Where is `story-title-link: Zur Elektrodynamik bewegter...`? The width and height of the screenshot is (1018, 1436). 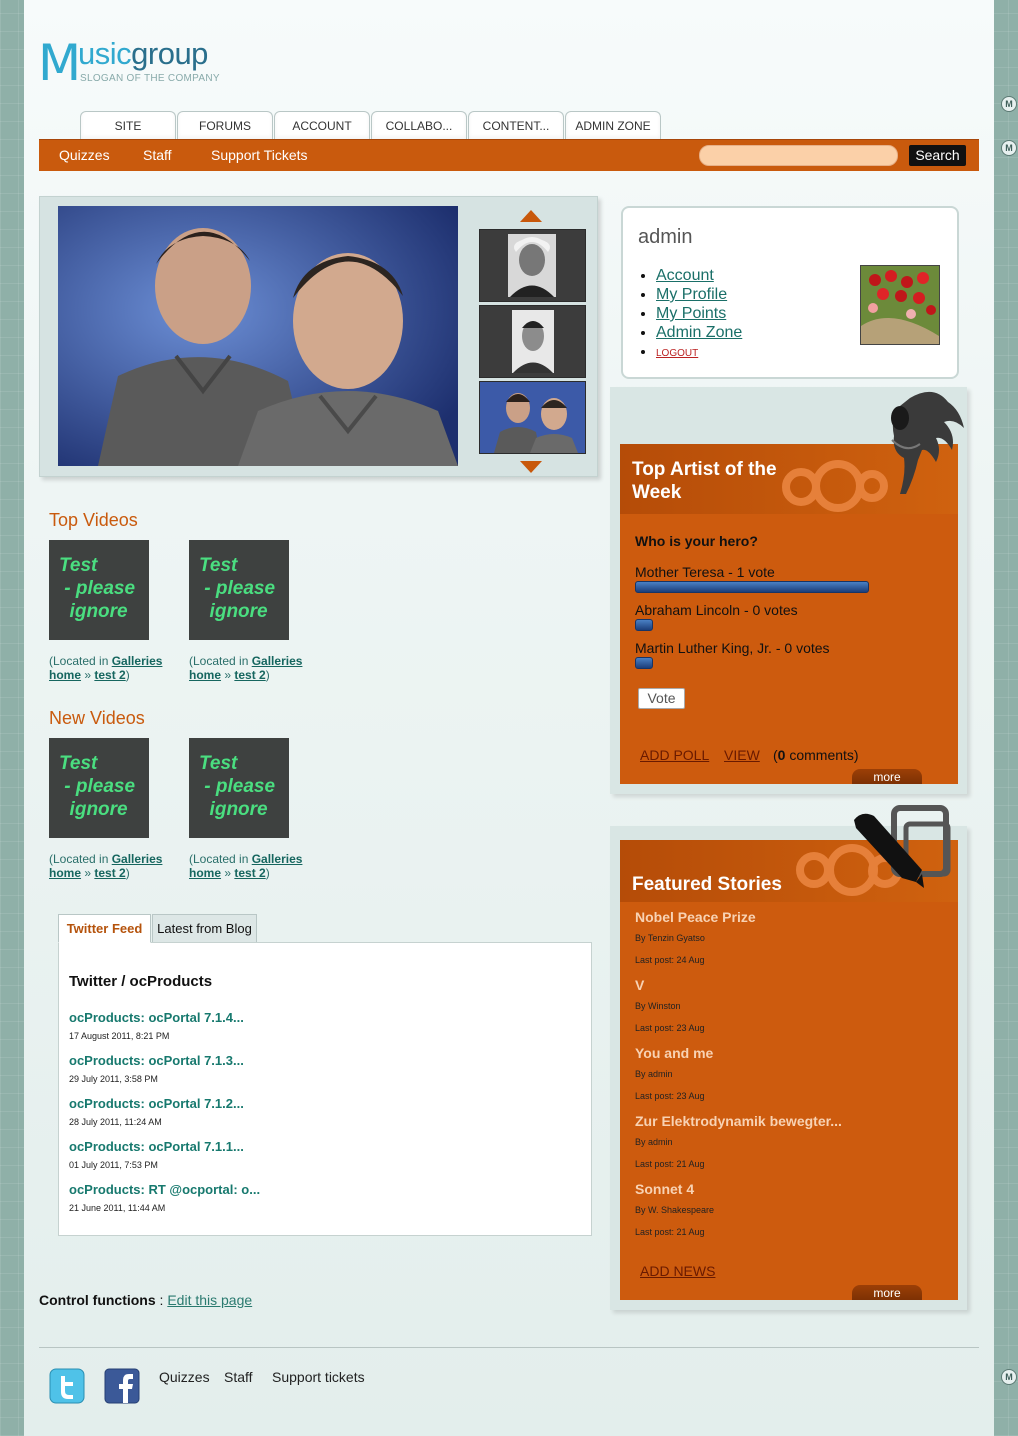 story-title-link: Zur Elektrodynamik bewegter... is located at coordinates (738, 1121).